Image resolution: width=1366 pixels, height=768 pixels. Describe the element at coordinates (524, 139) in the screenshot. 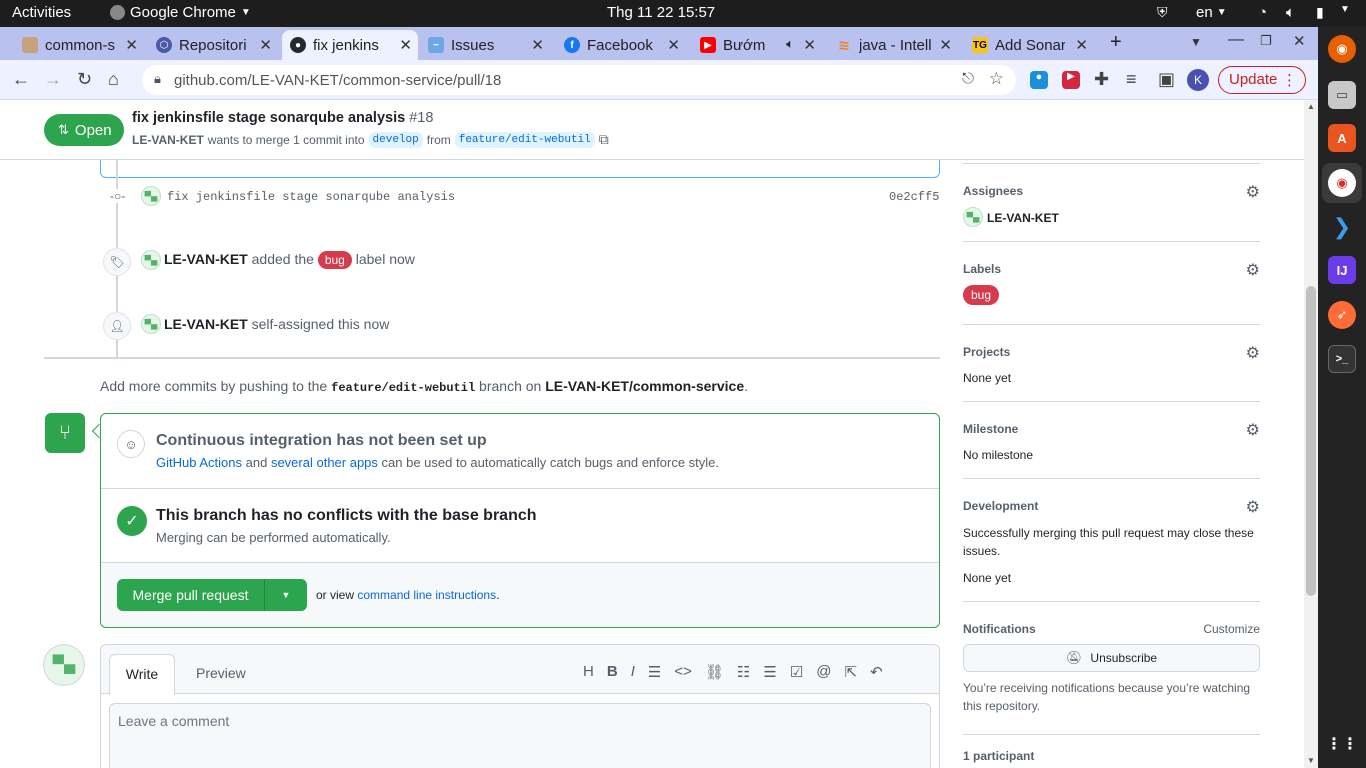

I see `head-branch: feature/edit-webutil` at that location.